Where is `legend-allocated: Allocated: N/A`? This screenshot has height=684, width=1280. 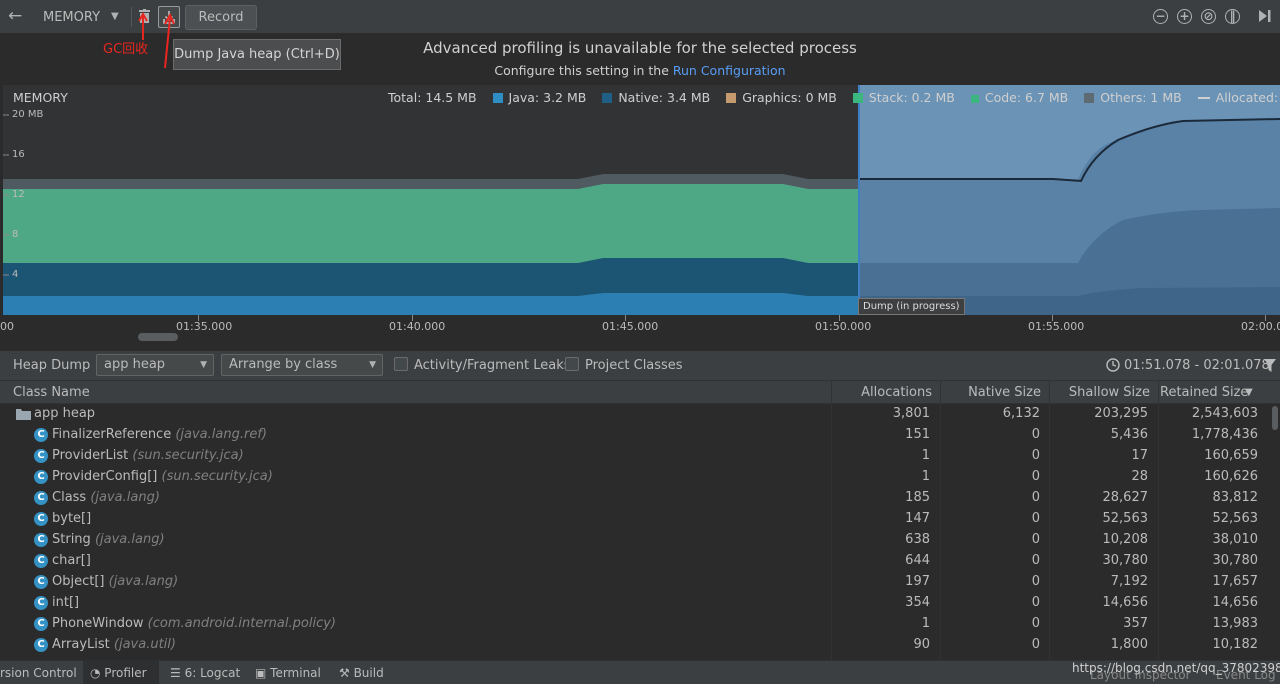 legend-allocated: Allocated: N/A is located at coordinates (1238, 97).